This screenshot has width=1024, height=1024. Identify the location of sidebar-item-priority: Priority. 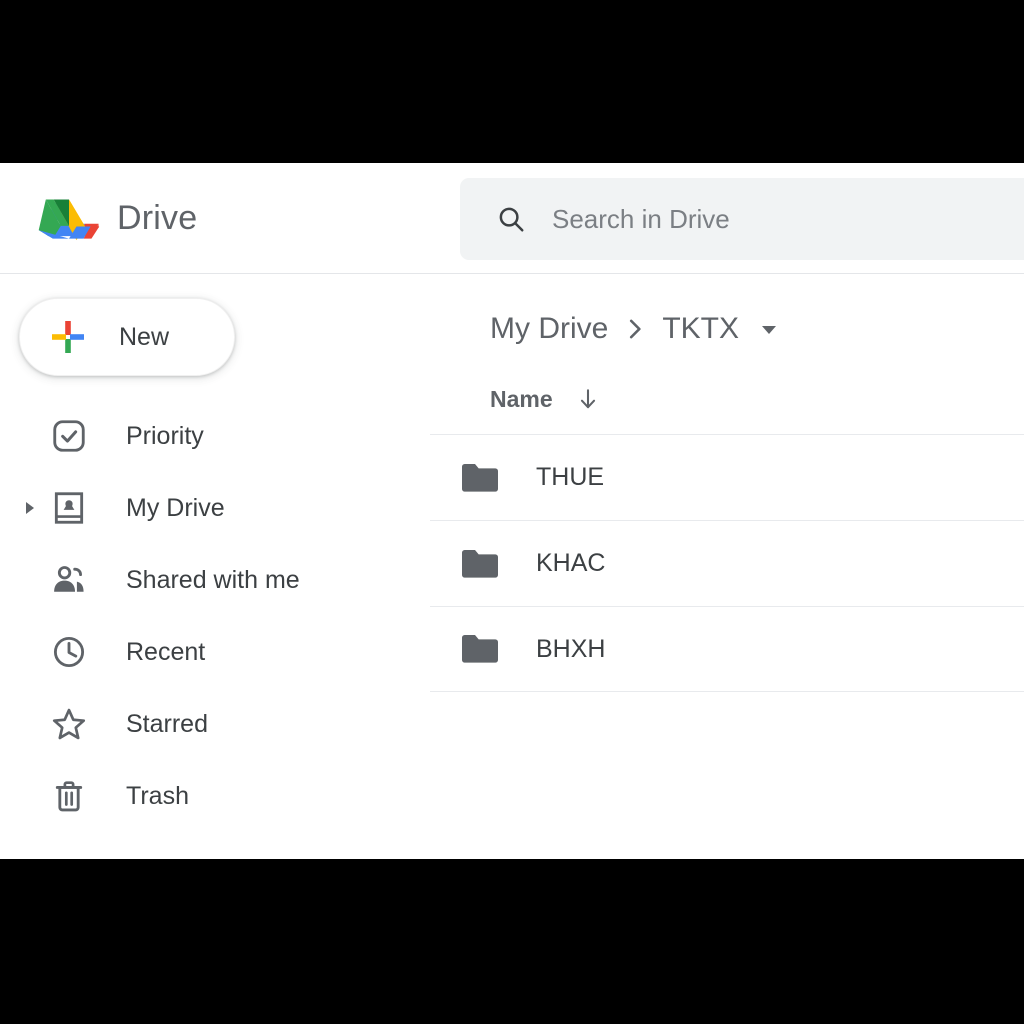
(215, 436).